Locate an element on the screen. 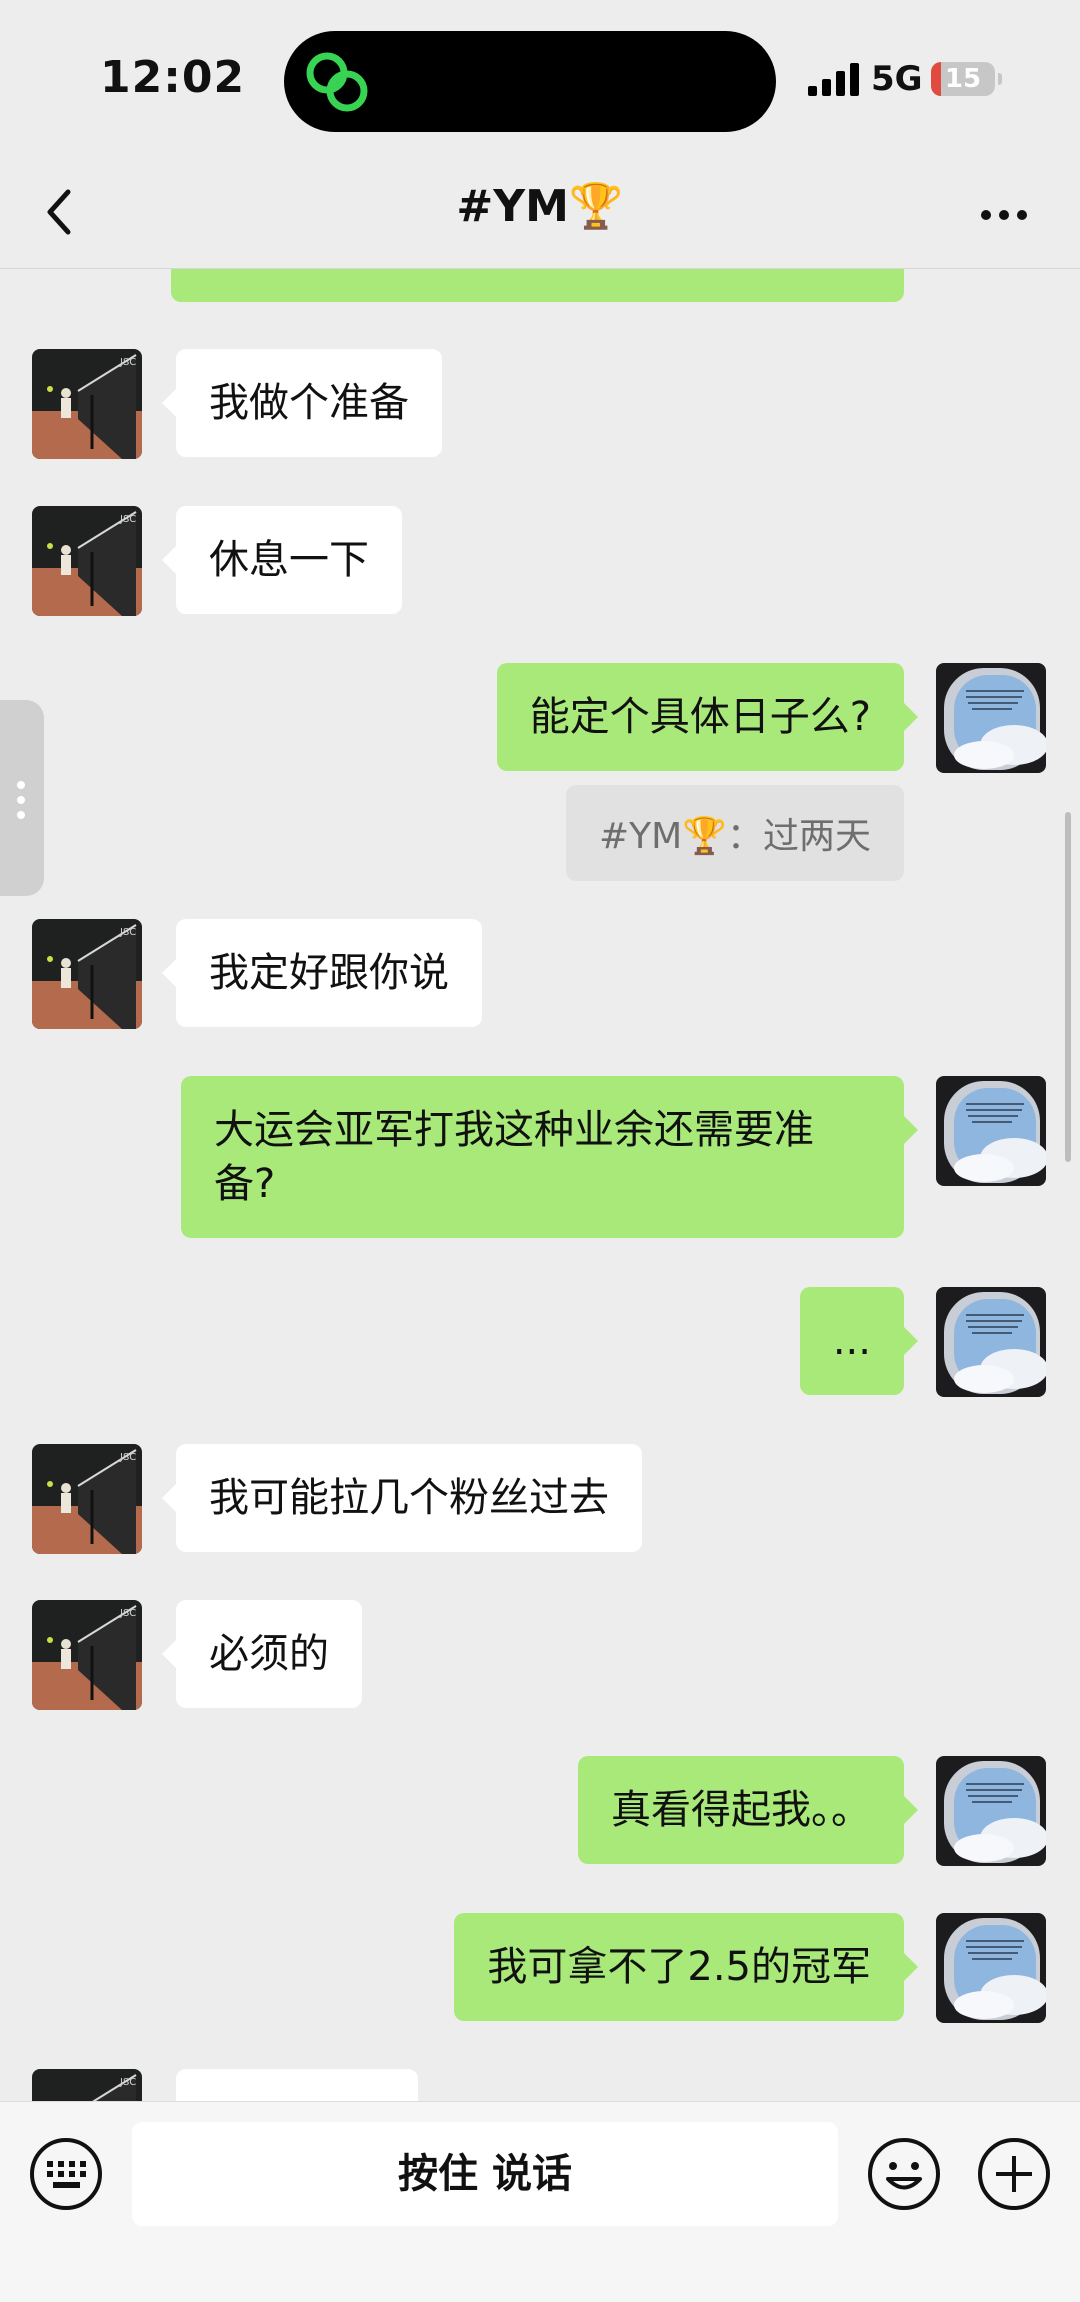 The width and height of the screenshot is (1080, 2302). message-row: 我定好跟你说 is located at coordinates (540, 974).